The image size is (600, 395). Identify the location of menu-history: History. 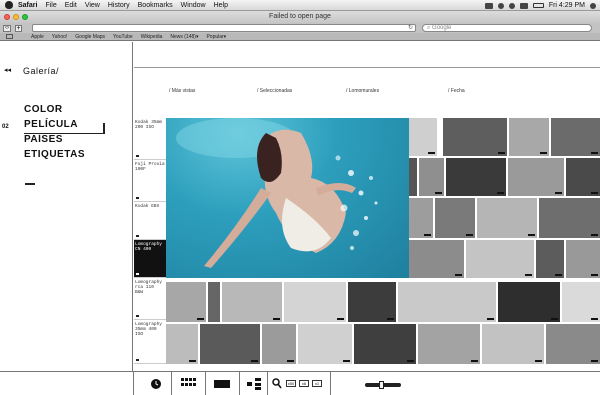
(119, 5).